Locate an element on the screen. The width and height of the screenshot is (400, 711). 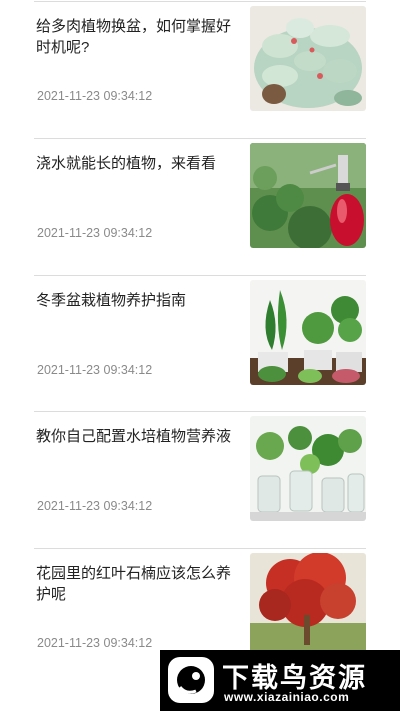
article-item: 浇水就能长的植物，来看看 2021-11-23 09:34:12 is located at coordinates (200, 193).